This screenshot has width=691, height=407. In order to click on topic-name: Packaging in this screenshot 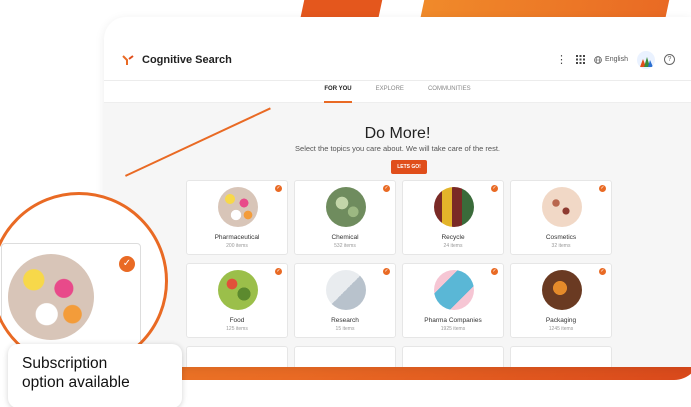, I will do `click(561, 320)`.